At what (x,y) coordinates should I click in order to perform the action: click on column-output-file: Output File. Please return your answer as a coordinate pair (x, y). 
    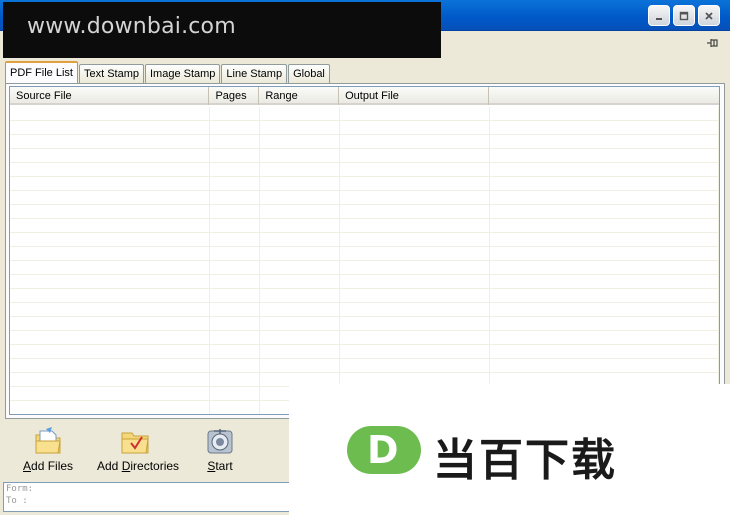
    Looking at the image, I should click on (414, 96).